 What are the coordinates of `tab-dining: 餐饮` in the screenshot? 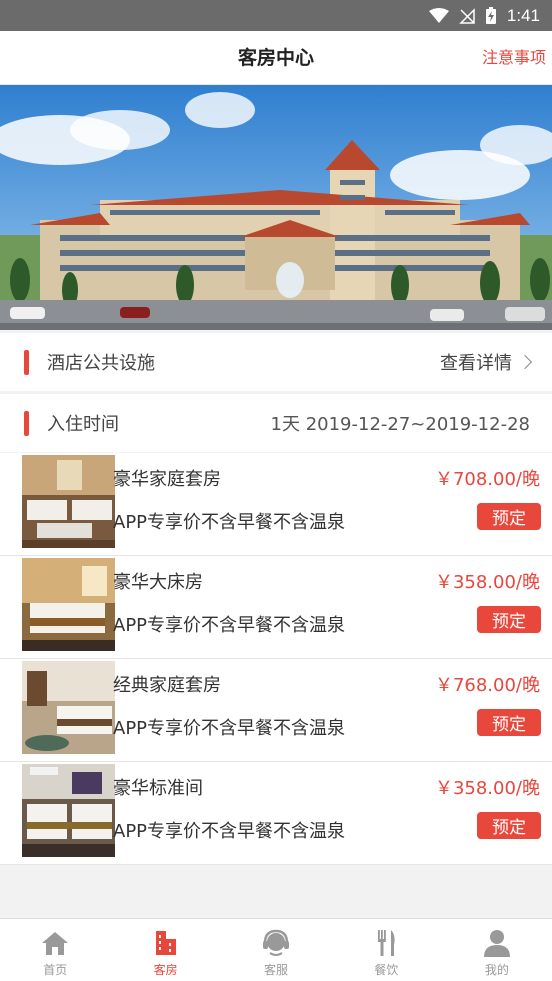 It's located at (386, 950).